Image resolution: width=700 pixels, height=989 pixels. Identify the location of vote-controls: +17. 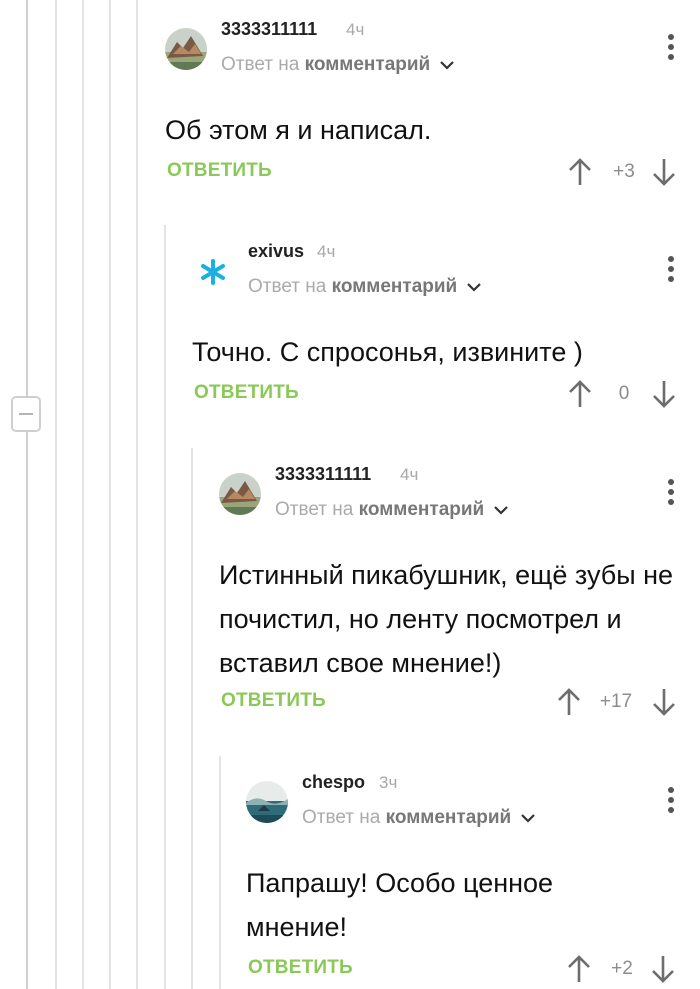
(616, 702).